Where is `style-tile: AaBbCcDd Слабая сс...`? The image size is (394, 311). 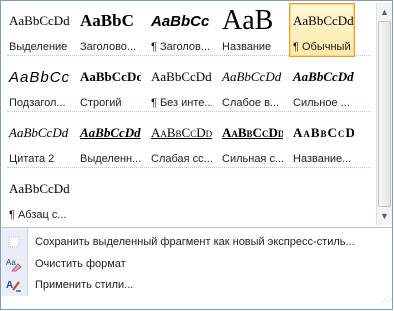
style-tile: AaBbCcDd Слабая сс... is located at coordinates (180, 142).